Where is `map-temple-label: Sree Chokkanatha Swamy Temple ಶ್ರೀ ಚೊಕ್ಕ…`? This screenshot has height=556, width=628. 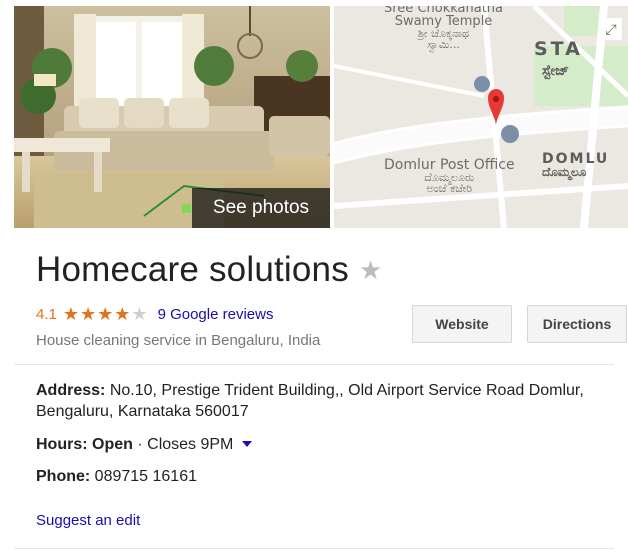 map-temple-label: Sree Chokkanatha Swamy Temple ಶ್ರೀ ಚೊಕ್ಕ… is located at coordinates (444, 28).